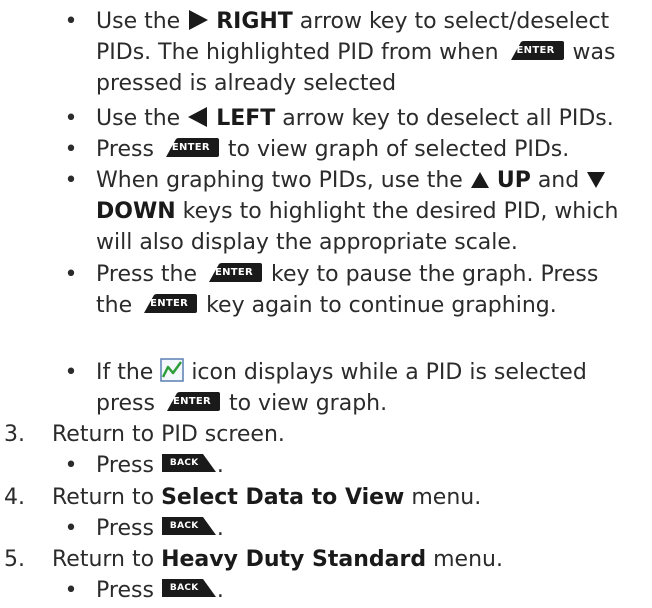  I want to click on text: When graphing two PIDs, use the, so click(283, 180).